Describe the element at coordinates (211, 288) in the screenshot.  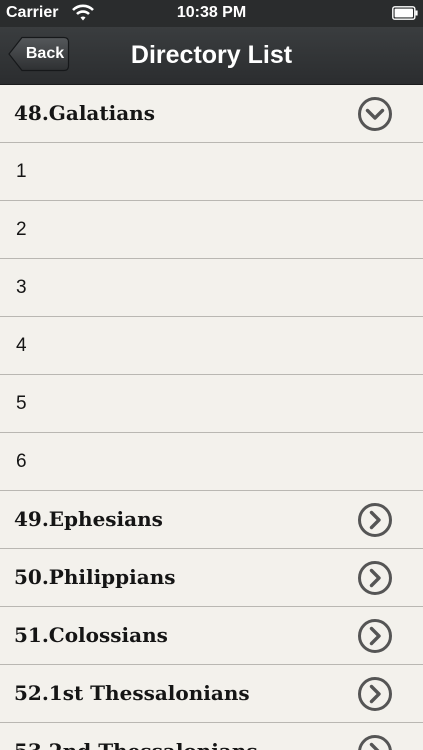
I see `chapter-row: 3` at that location.